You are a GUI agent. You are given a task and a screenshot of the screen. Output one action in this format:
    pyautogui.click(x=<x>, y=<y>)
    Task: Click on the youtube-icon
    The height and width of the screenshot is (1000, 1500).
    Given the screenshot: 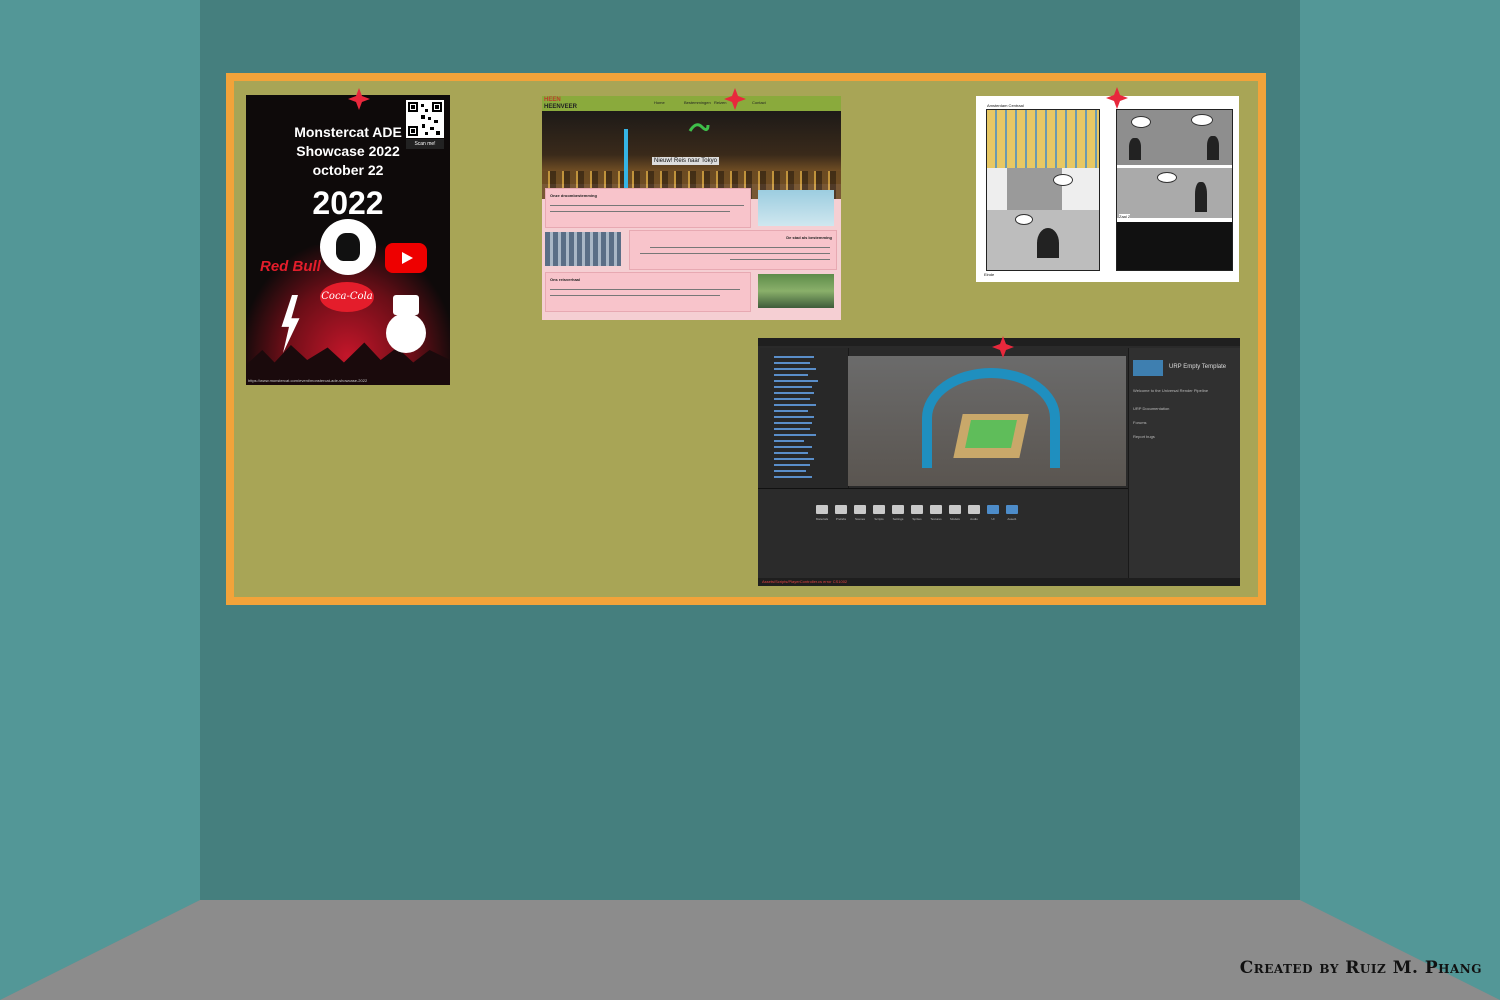 What is the action you would take?
    pyautogui.click(x=406, y=258)
    